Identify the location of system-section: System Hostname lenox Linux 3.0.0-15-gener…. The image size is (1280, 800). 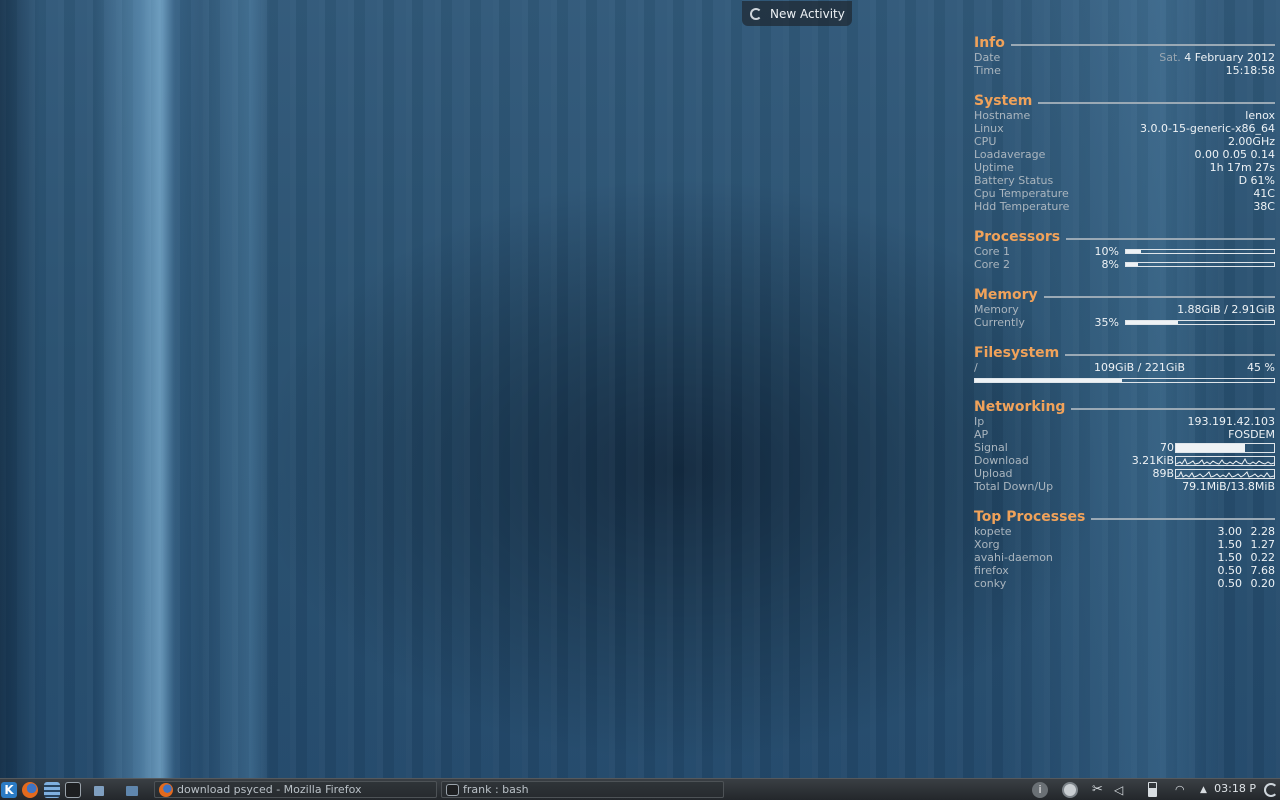
(1124, 153).